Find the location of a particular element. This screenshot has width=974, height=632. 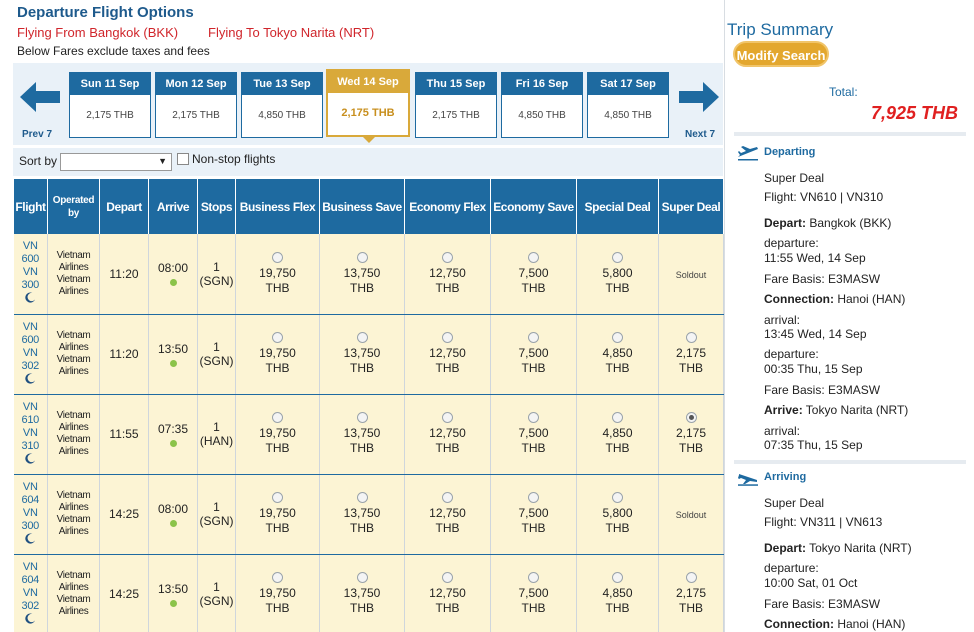

date-price: 2,175 THB is located at coordinates (110, 115).